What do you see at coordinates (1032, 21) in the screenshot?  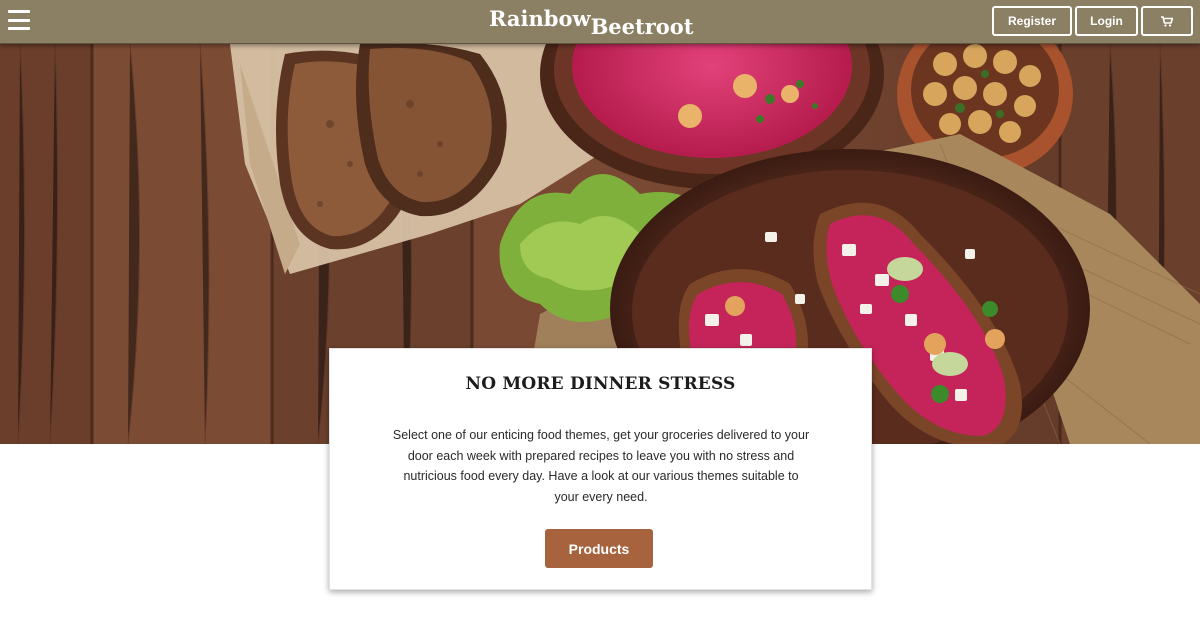 I see `register-button: Register` at bounding box center [1032, 21].